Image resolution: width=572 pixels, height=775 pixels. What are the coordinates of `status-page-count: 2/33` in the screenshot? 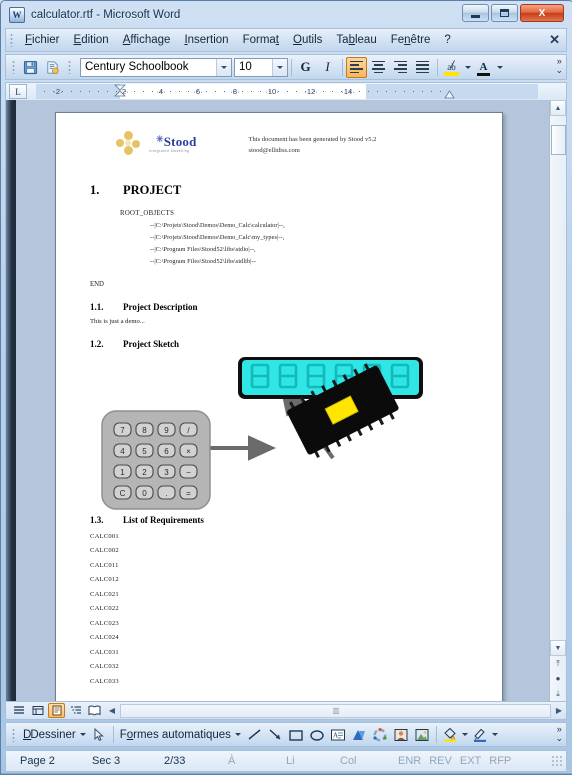 It's located at (192, 761).